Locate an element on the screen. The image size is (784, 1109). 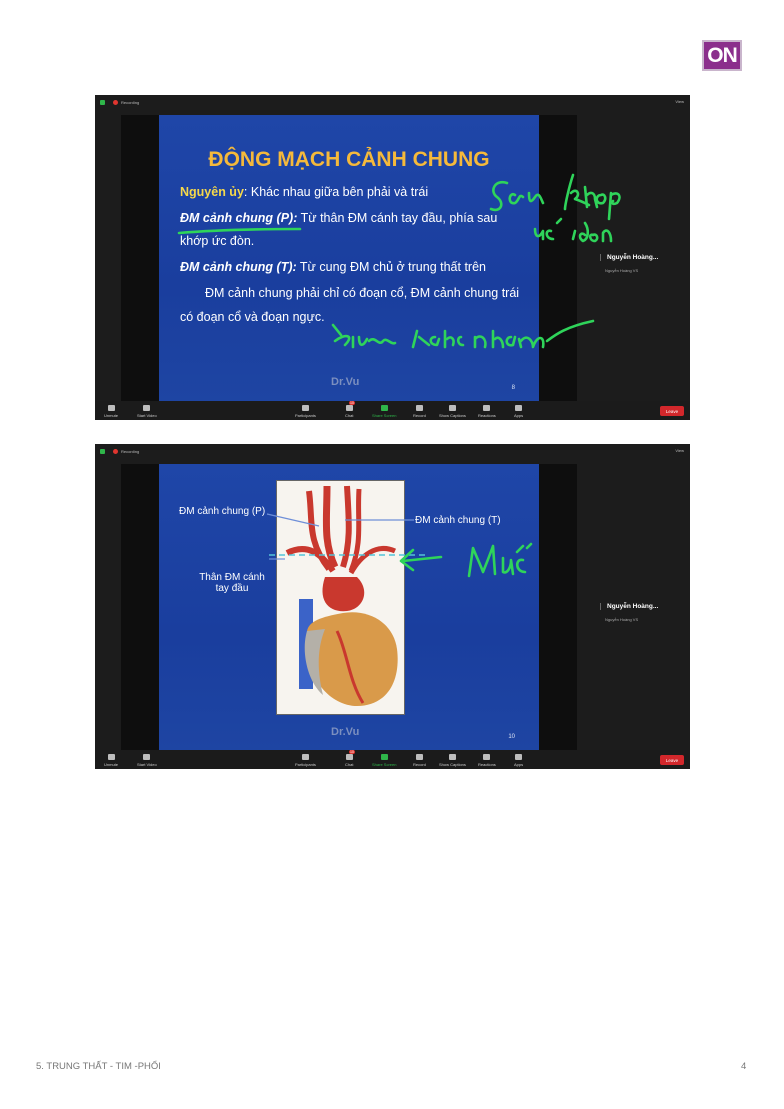
note-line-2: có đoạn cổ và đoạn ngực. is located at coordinates (252, 317).